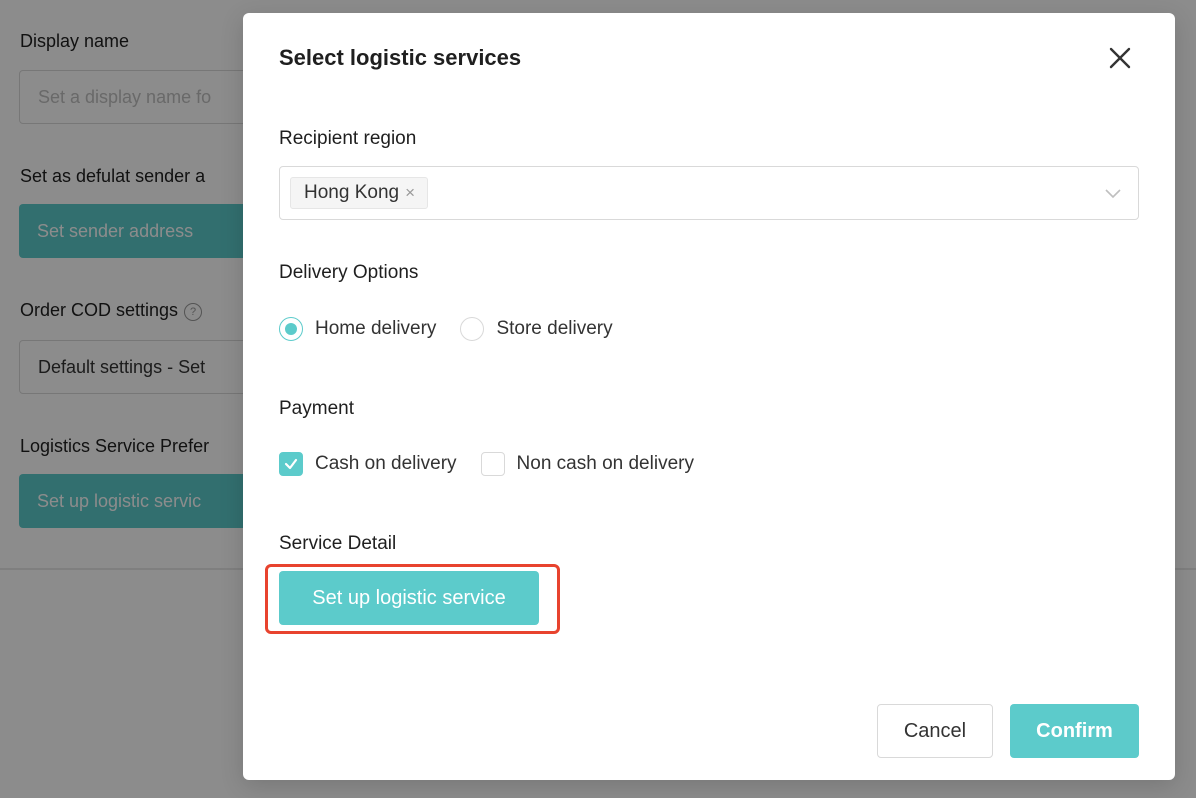  I want to click on payment-options-group: Cash on delivery Non cash on delivery, so click(498, 464).